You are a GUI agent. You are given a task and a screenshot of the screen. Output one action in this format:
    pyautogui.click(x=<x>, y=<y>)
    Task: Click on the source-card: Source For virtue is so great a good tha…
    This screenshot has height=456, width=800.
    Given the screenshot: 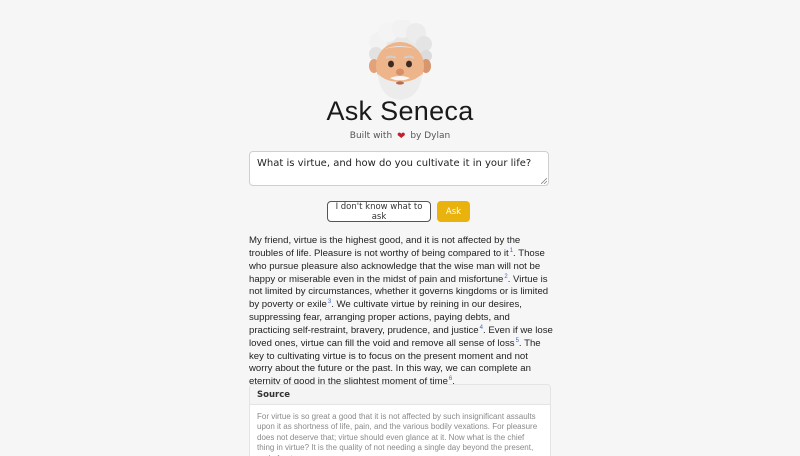 What is the action you would take?
    pyautogui.click(x=400, y=420)
    